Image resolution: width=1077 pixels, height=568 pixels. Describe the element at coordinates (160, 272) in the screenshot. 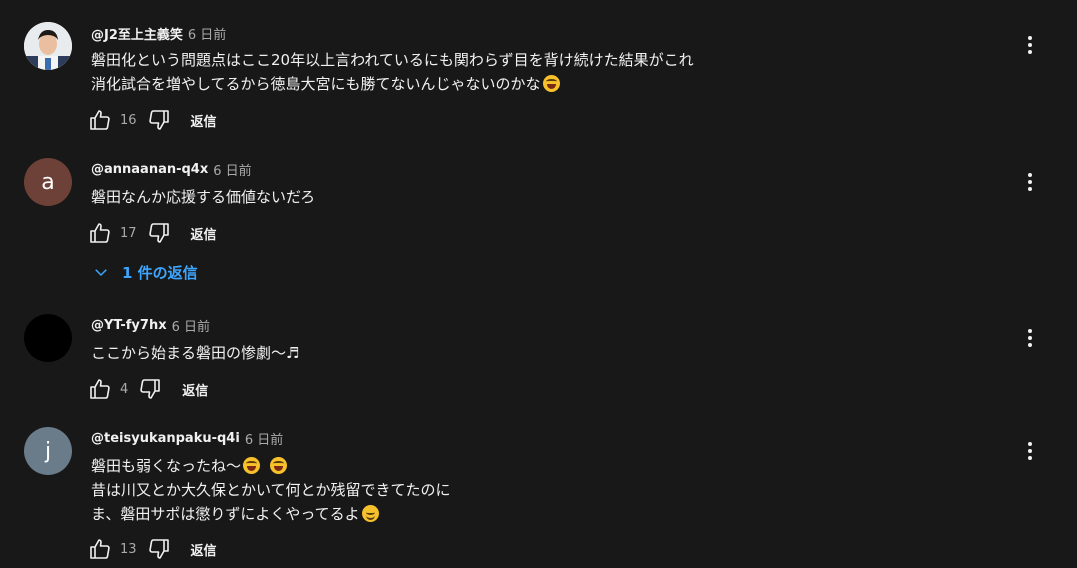

I see `view-replies-label: 1 件の返信` at that location.